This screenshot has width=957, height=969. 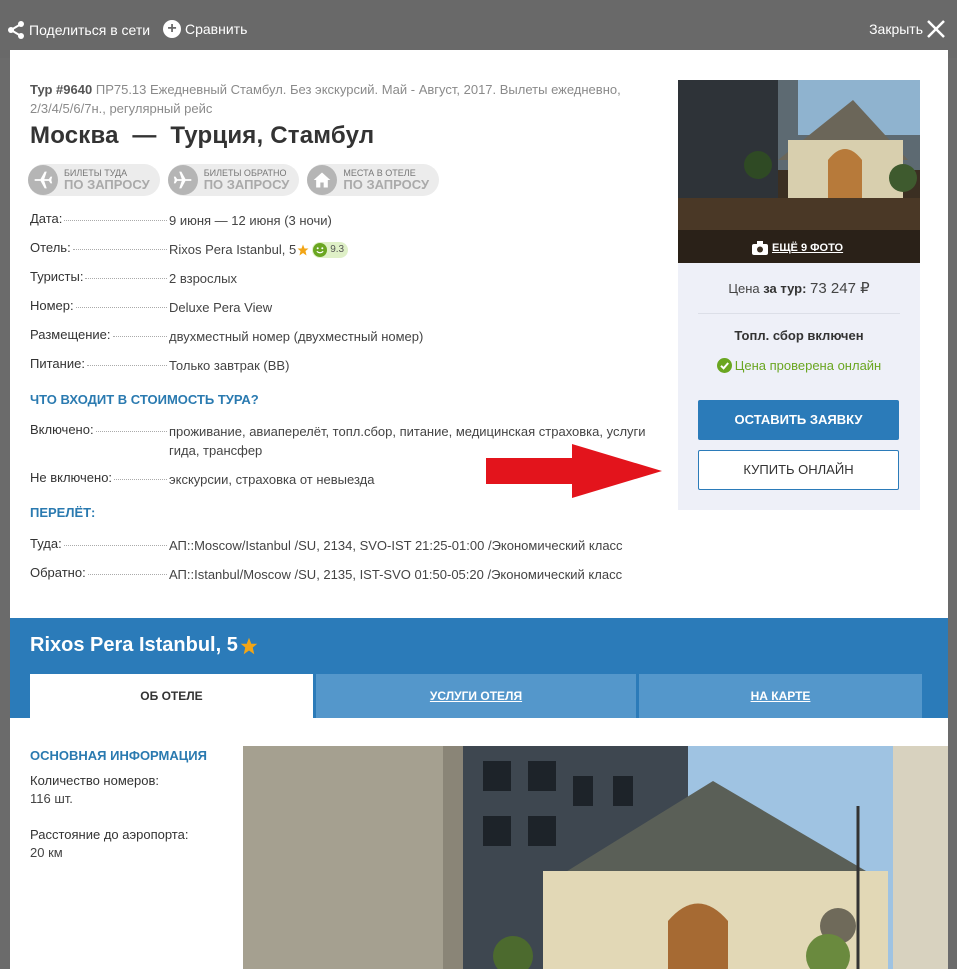 What do you see at coordinates (46, 543) in the screenshot?
I see `flight-there-label: Туда:` at bounding box center [46, 543].